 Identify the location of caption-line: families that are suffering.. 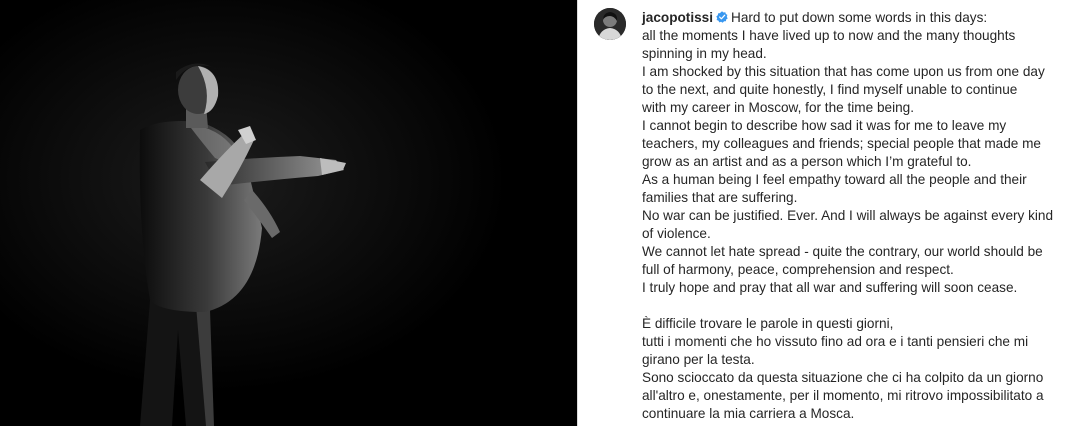
(720, 197).